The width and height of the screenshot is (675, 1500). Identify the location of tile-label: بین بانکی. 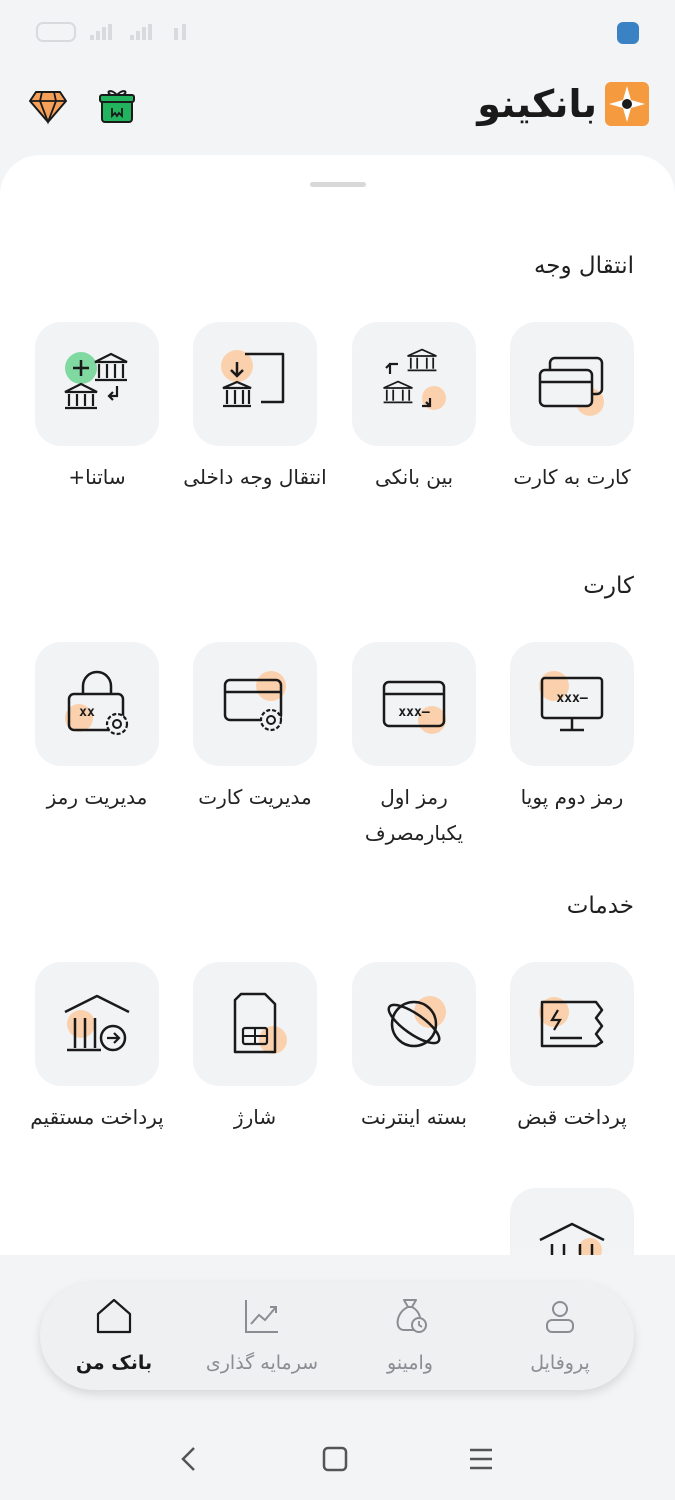
(414, 477).